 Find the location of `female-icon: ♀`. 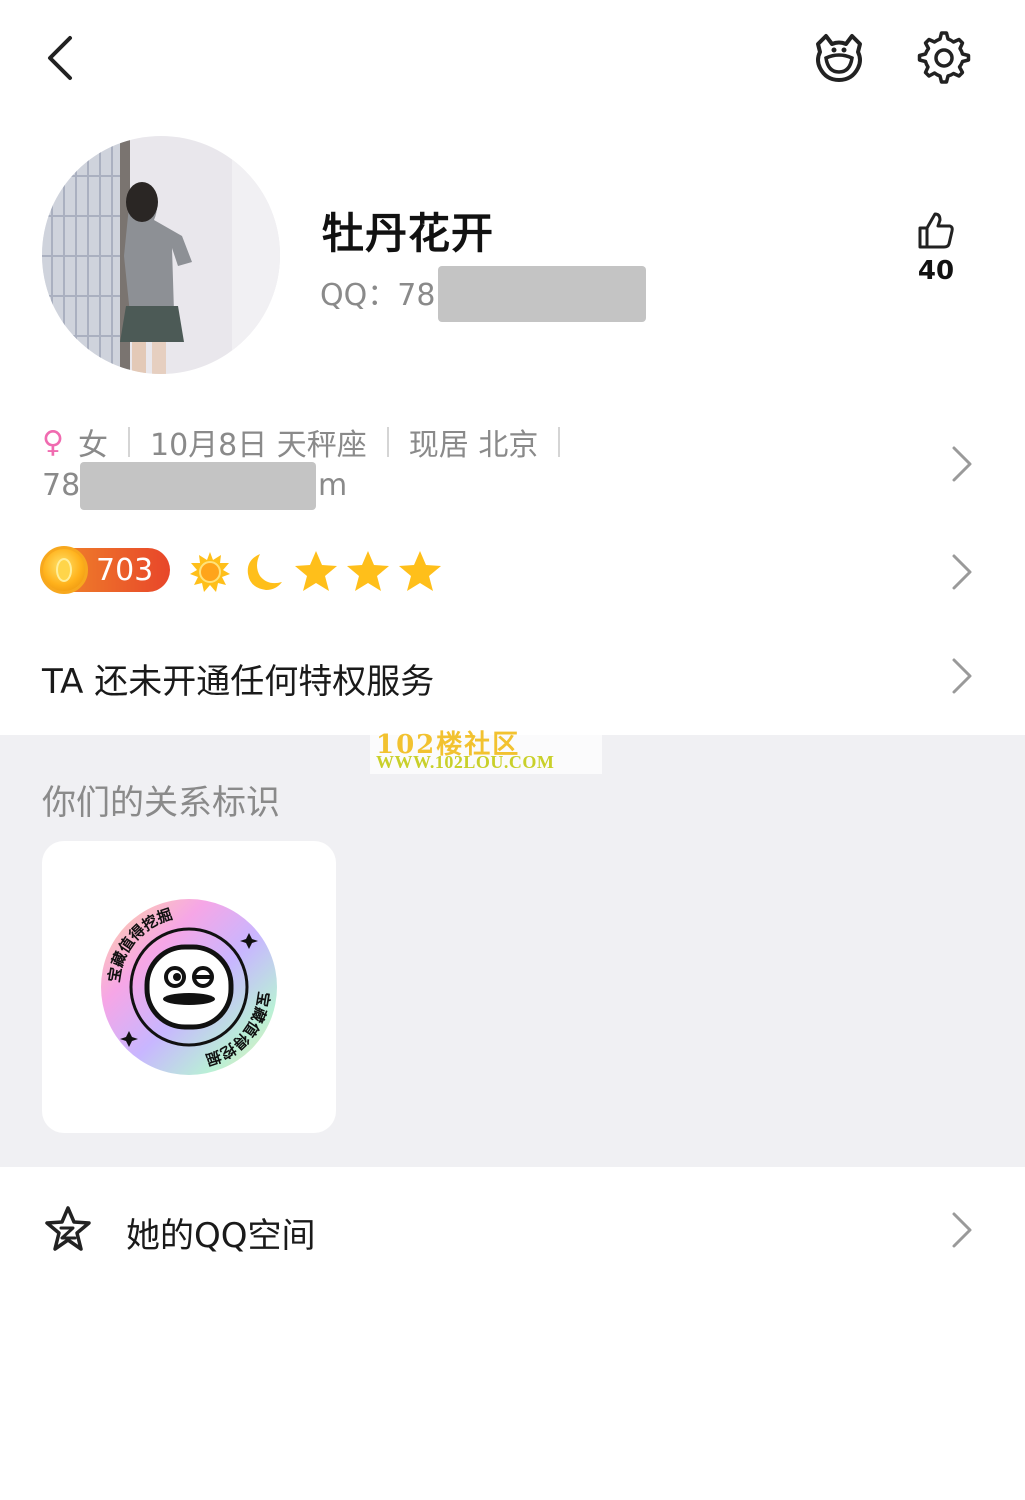

female-icon: ♀ is located at coordinates (53, 442).